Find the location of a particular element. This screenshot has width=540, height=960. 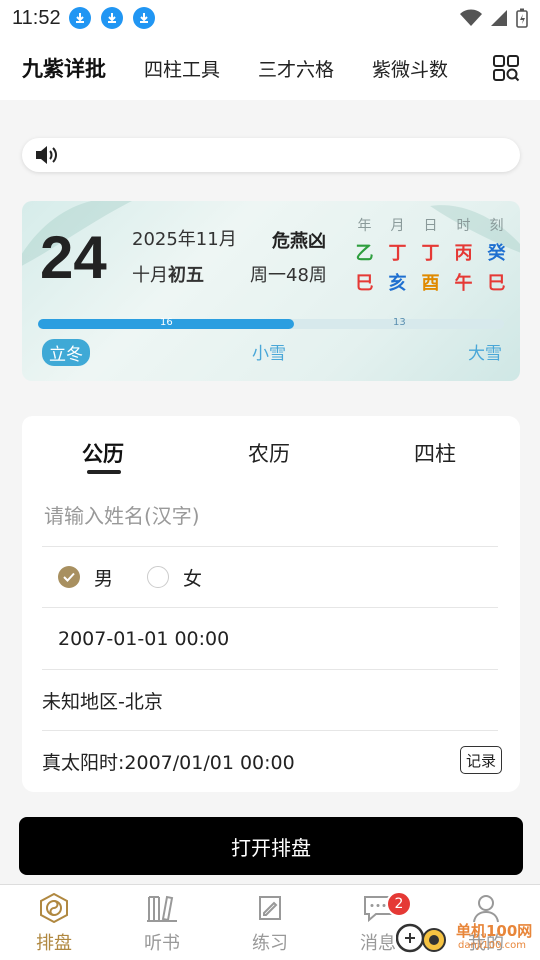

current-day: 24 is located at coordinates (73, 257).